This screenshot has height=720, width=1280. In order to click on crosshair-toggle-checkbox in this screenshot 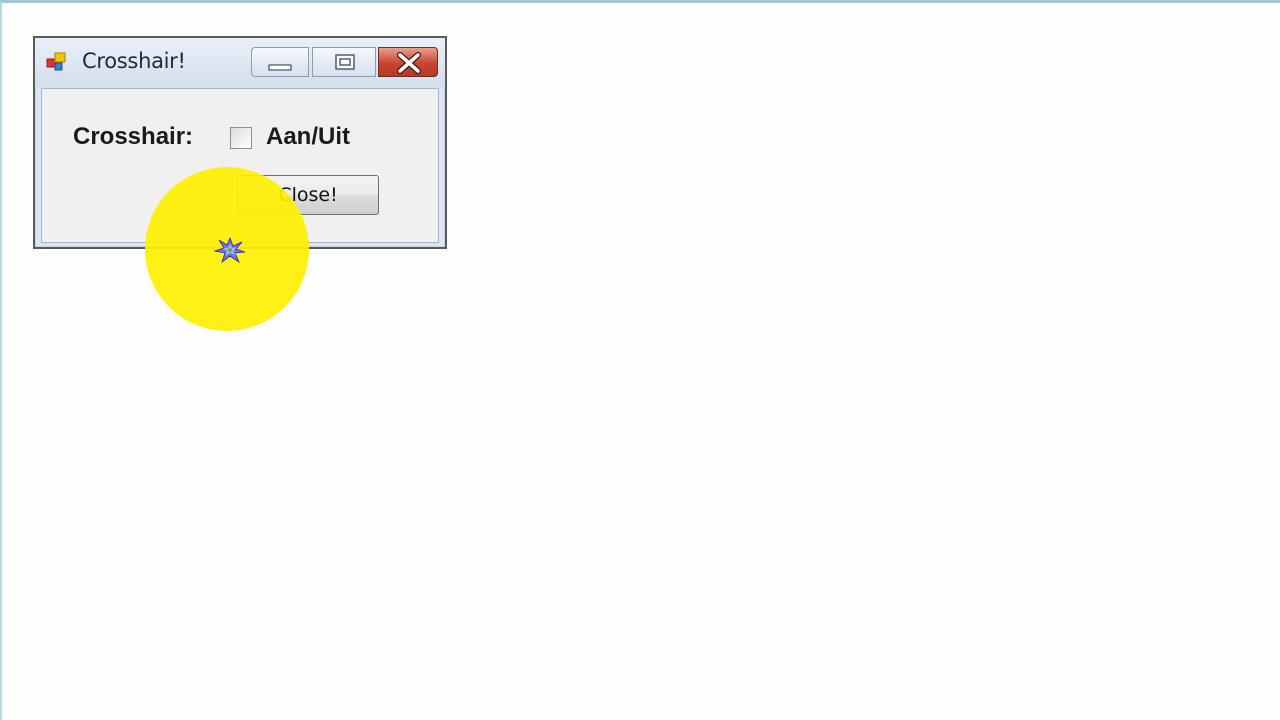, I will do `click(241, 138)`.